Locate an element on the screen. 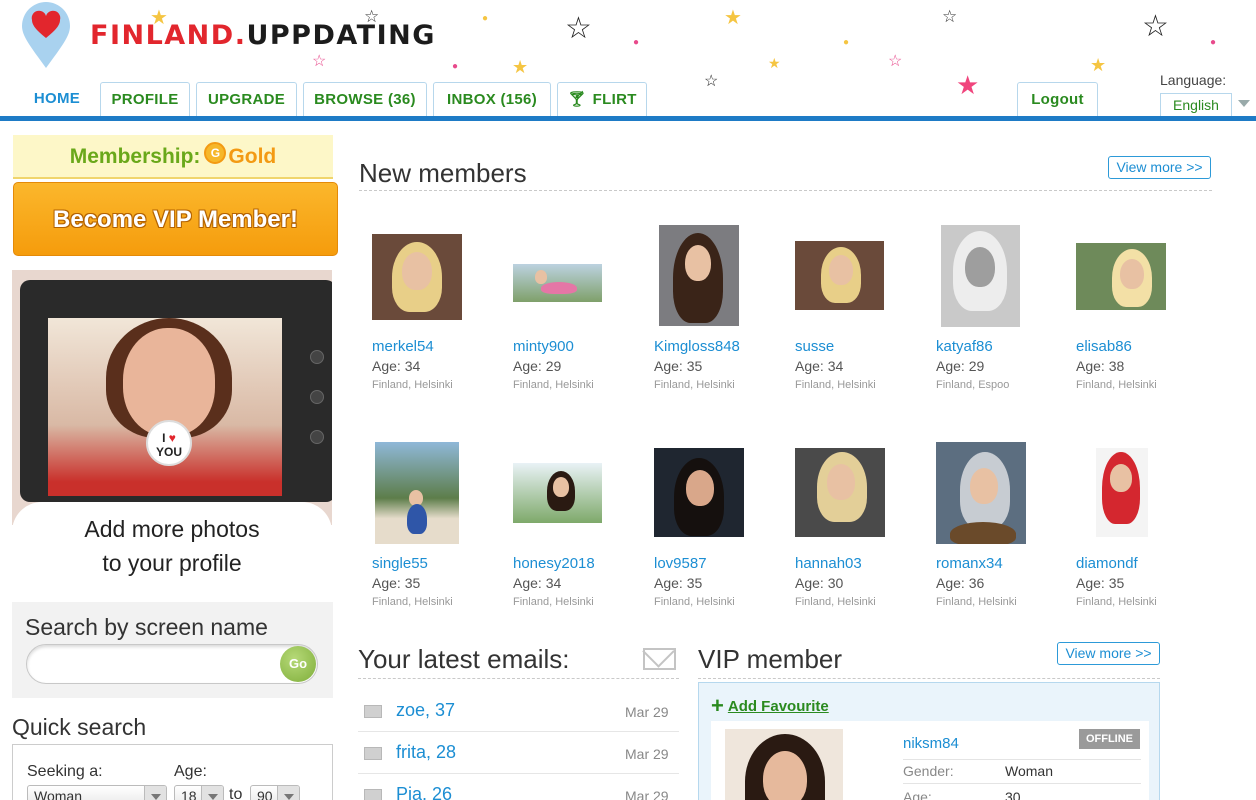  age-to-select: 90 is located at coordinates (275, 792).